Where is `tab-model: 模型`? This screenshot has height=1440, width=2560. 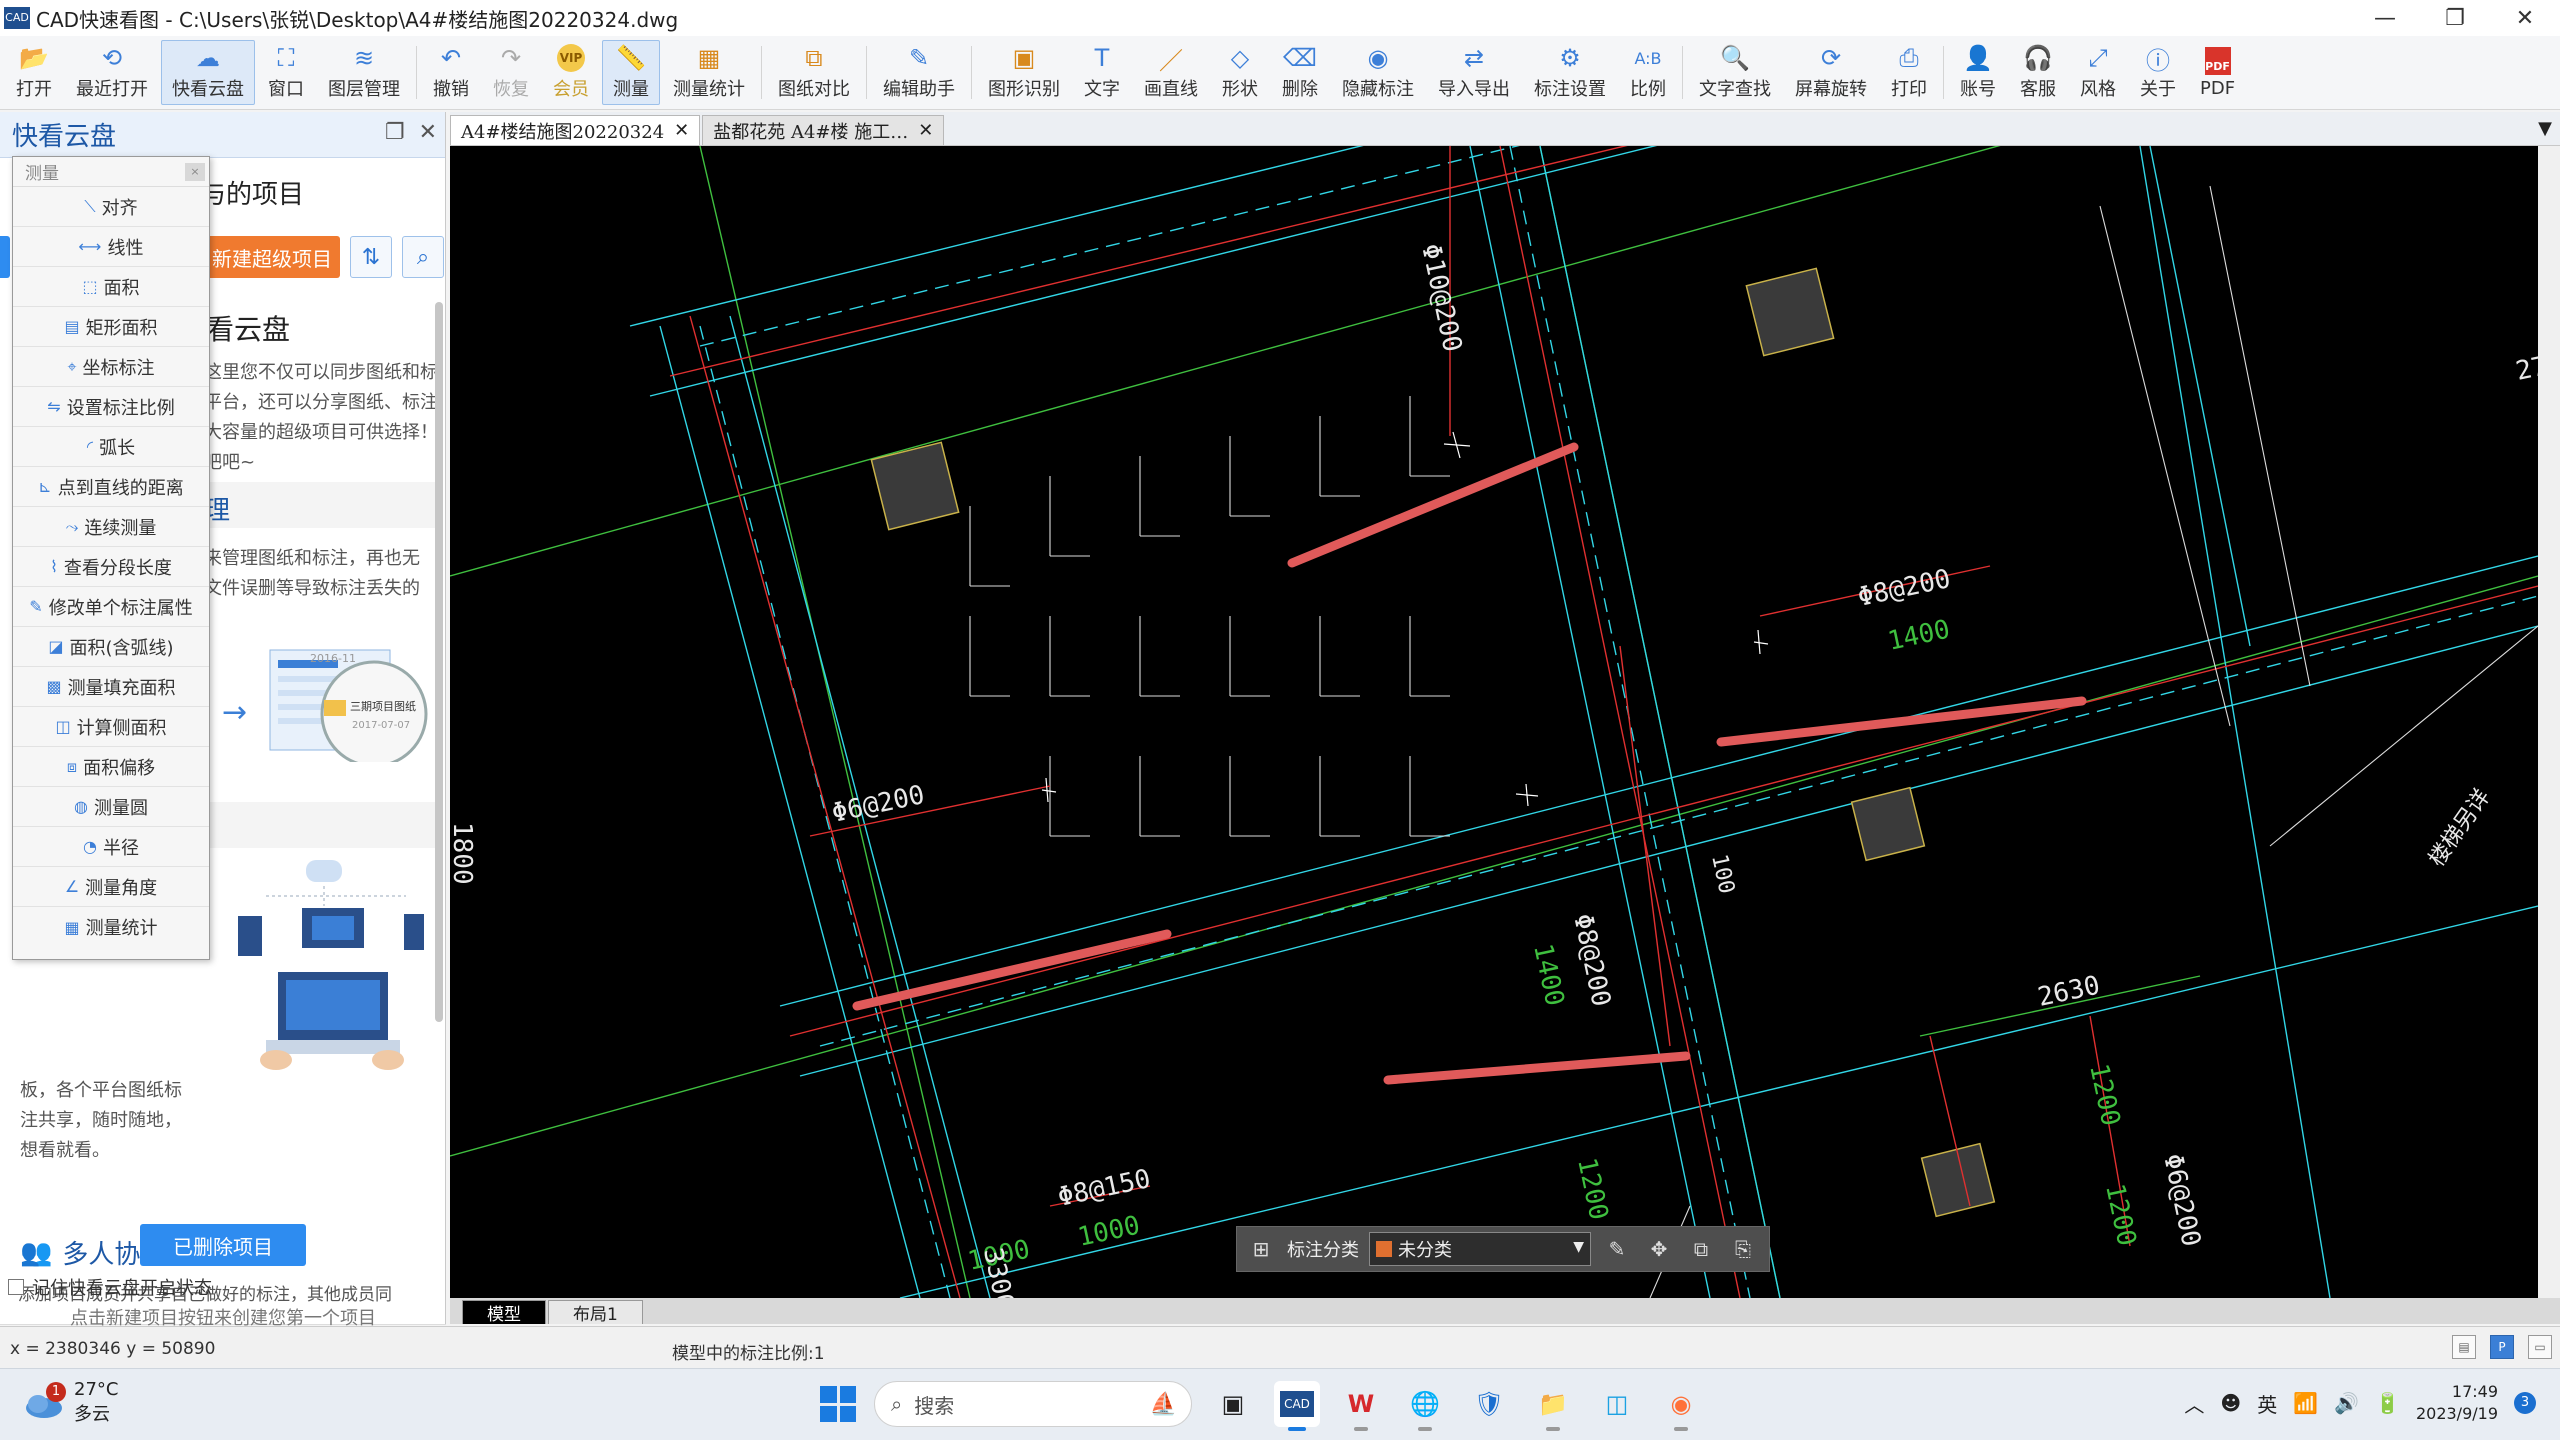
tab-model: 模型 is located at coordinates (504, 1312).